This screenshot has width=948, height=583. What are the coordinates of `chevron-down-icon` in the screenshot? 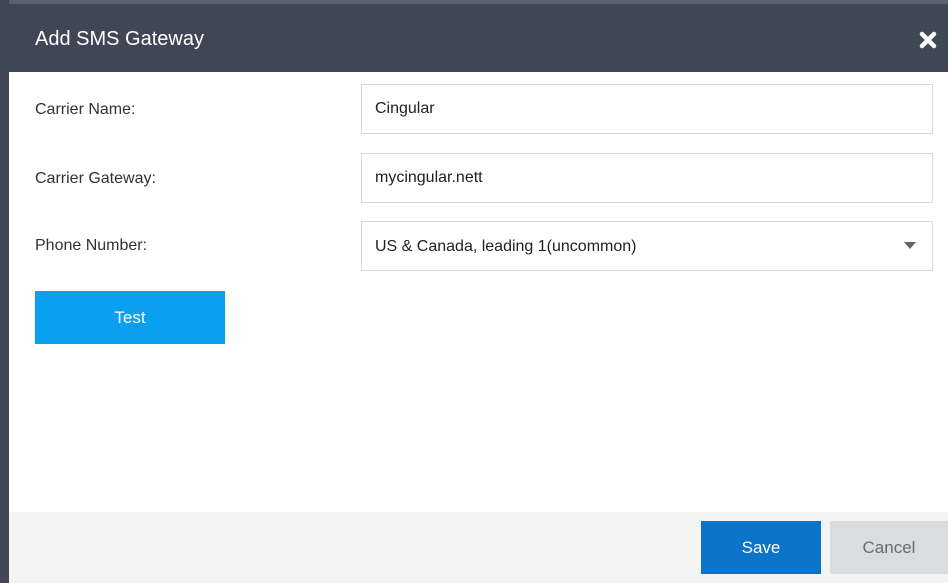 It's located at (910, 245).